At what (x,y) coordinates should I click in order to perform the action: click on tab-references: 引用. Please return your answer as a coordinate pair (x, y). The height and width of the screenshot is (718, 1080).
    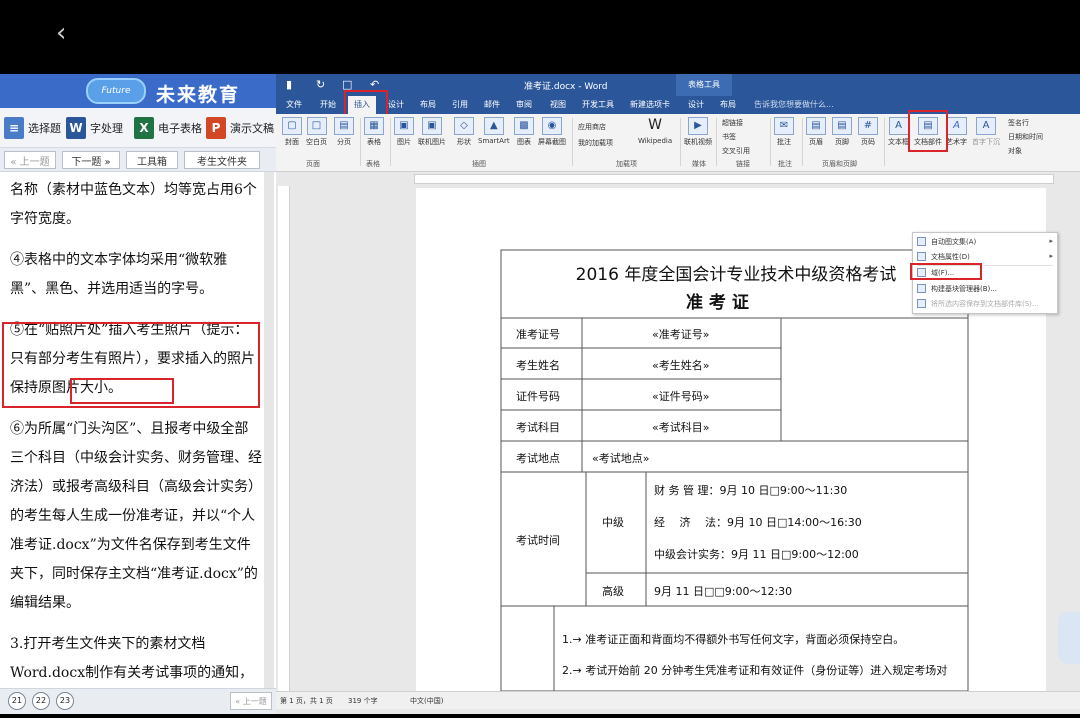
    Looking at the image, I should click on (460, 104).